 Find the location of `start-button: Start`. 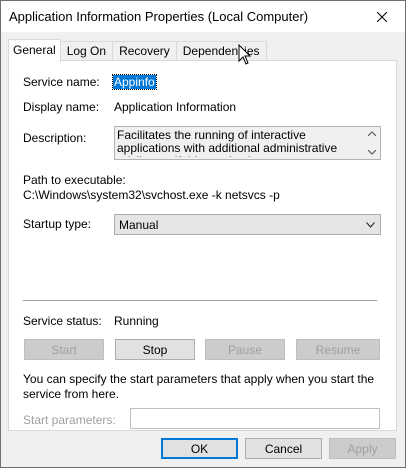

start-button: Start is located at coordinates (64, 349).